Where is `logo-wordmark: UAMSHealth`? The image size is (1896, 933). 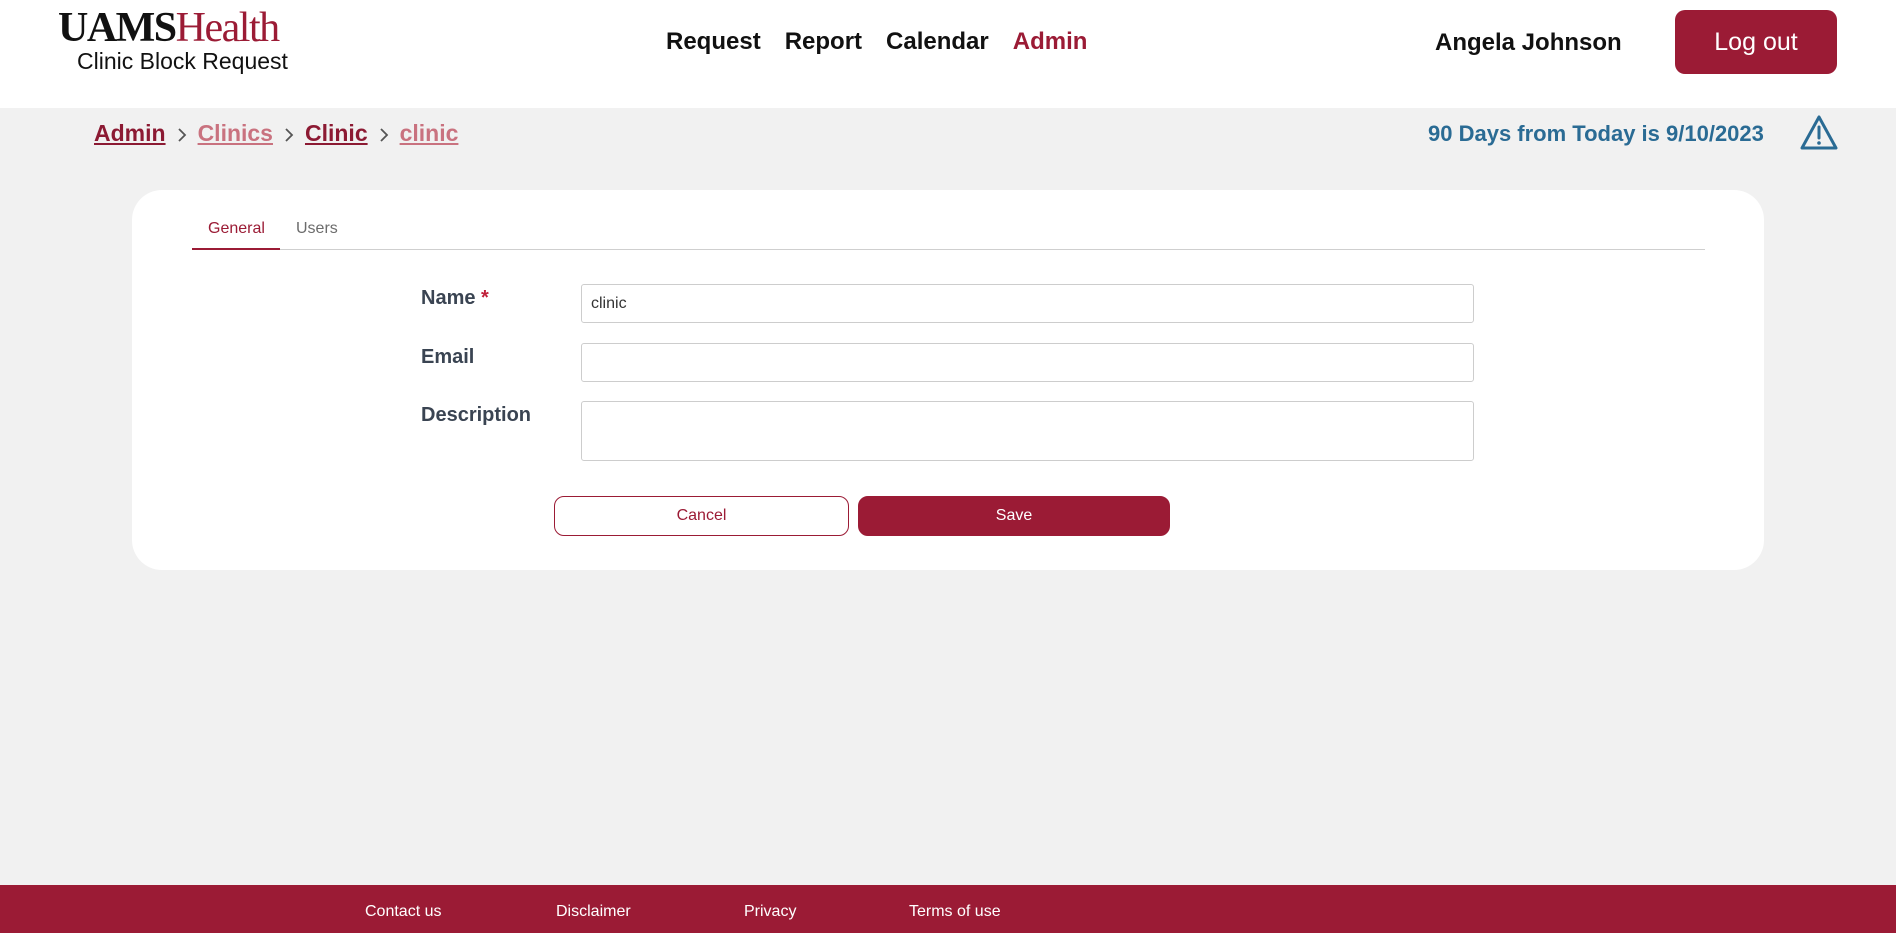
logo-wordmark: UAMSHealth is located at coordinates (188, 28).